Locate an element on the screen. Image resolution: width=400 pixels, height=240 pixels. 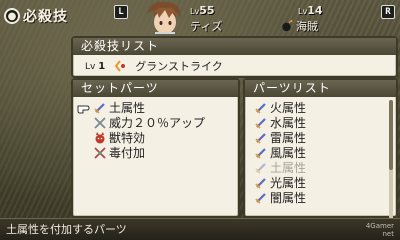
parts-list-item: 水属性 is located at coordinates (325, 122).